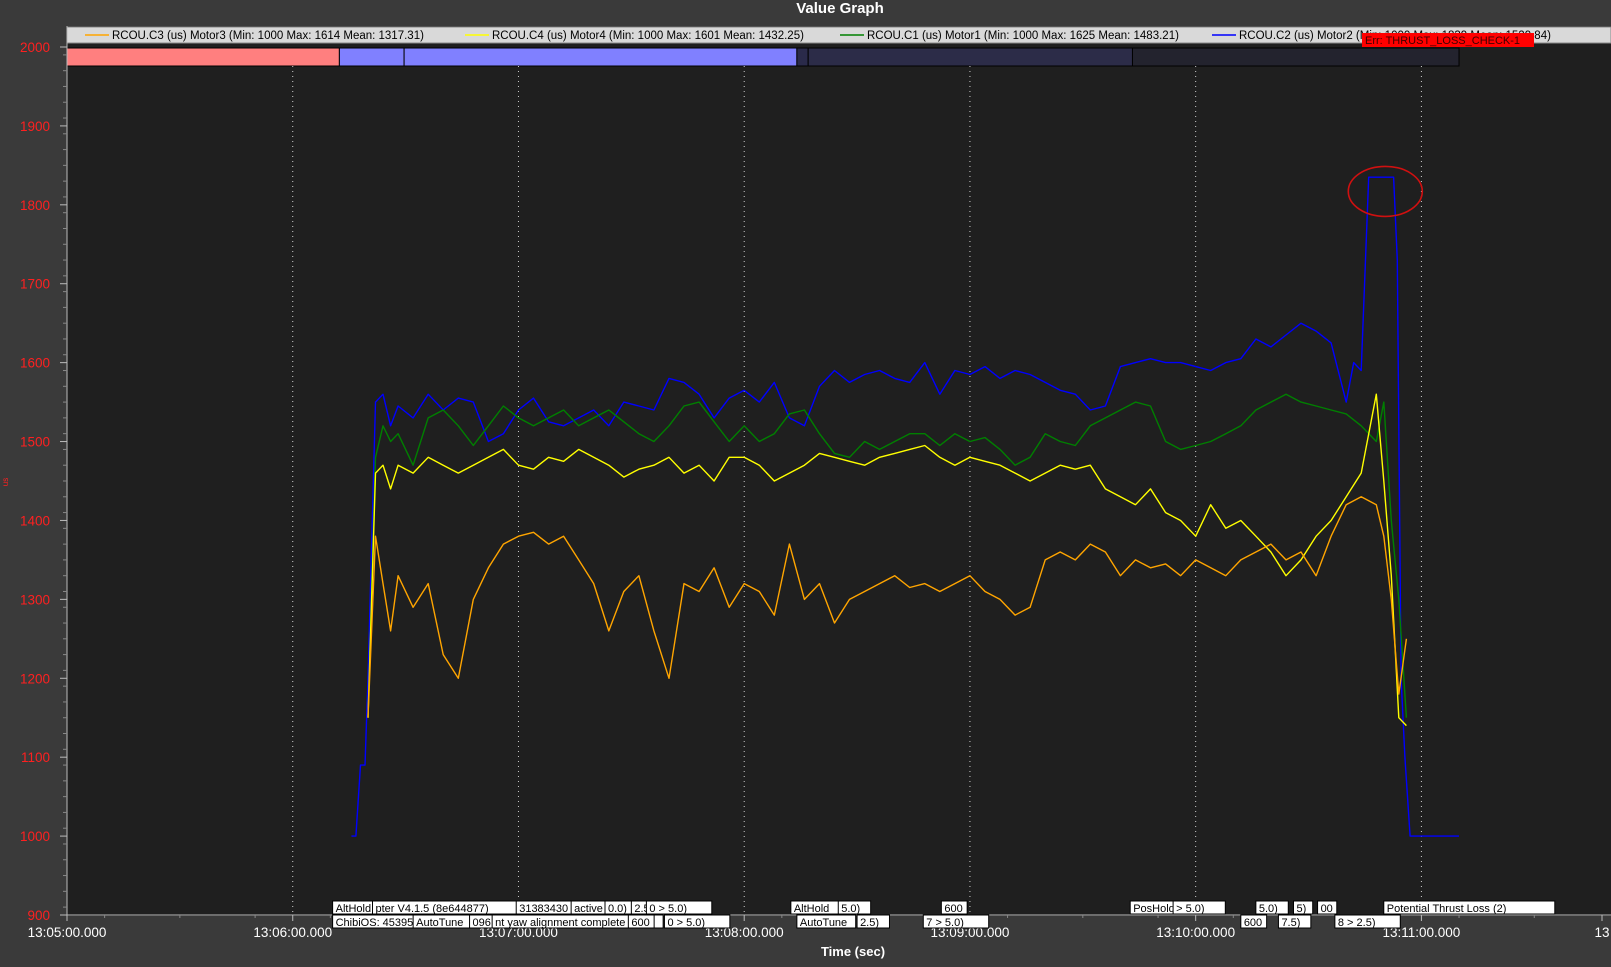  I want to click on event-label: Potential Thrust Loss (2), so click(1447, 909).